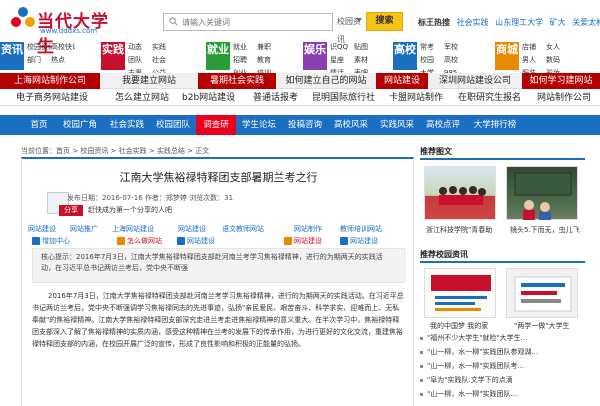 This screenshot has width=600, height=406. What do you see at coordinates (71, 210) in the screenshot?
I see `share-button: 分享` at bounding box center [71, 210].